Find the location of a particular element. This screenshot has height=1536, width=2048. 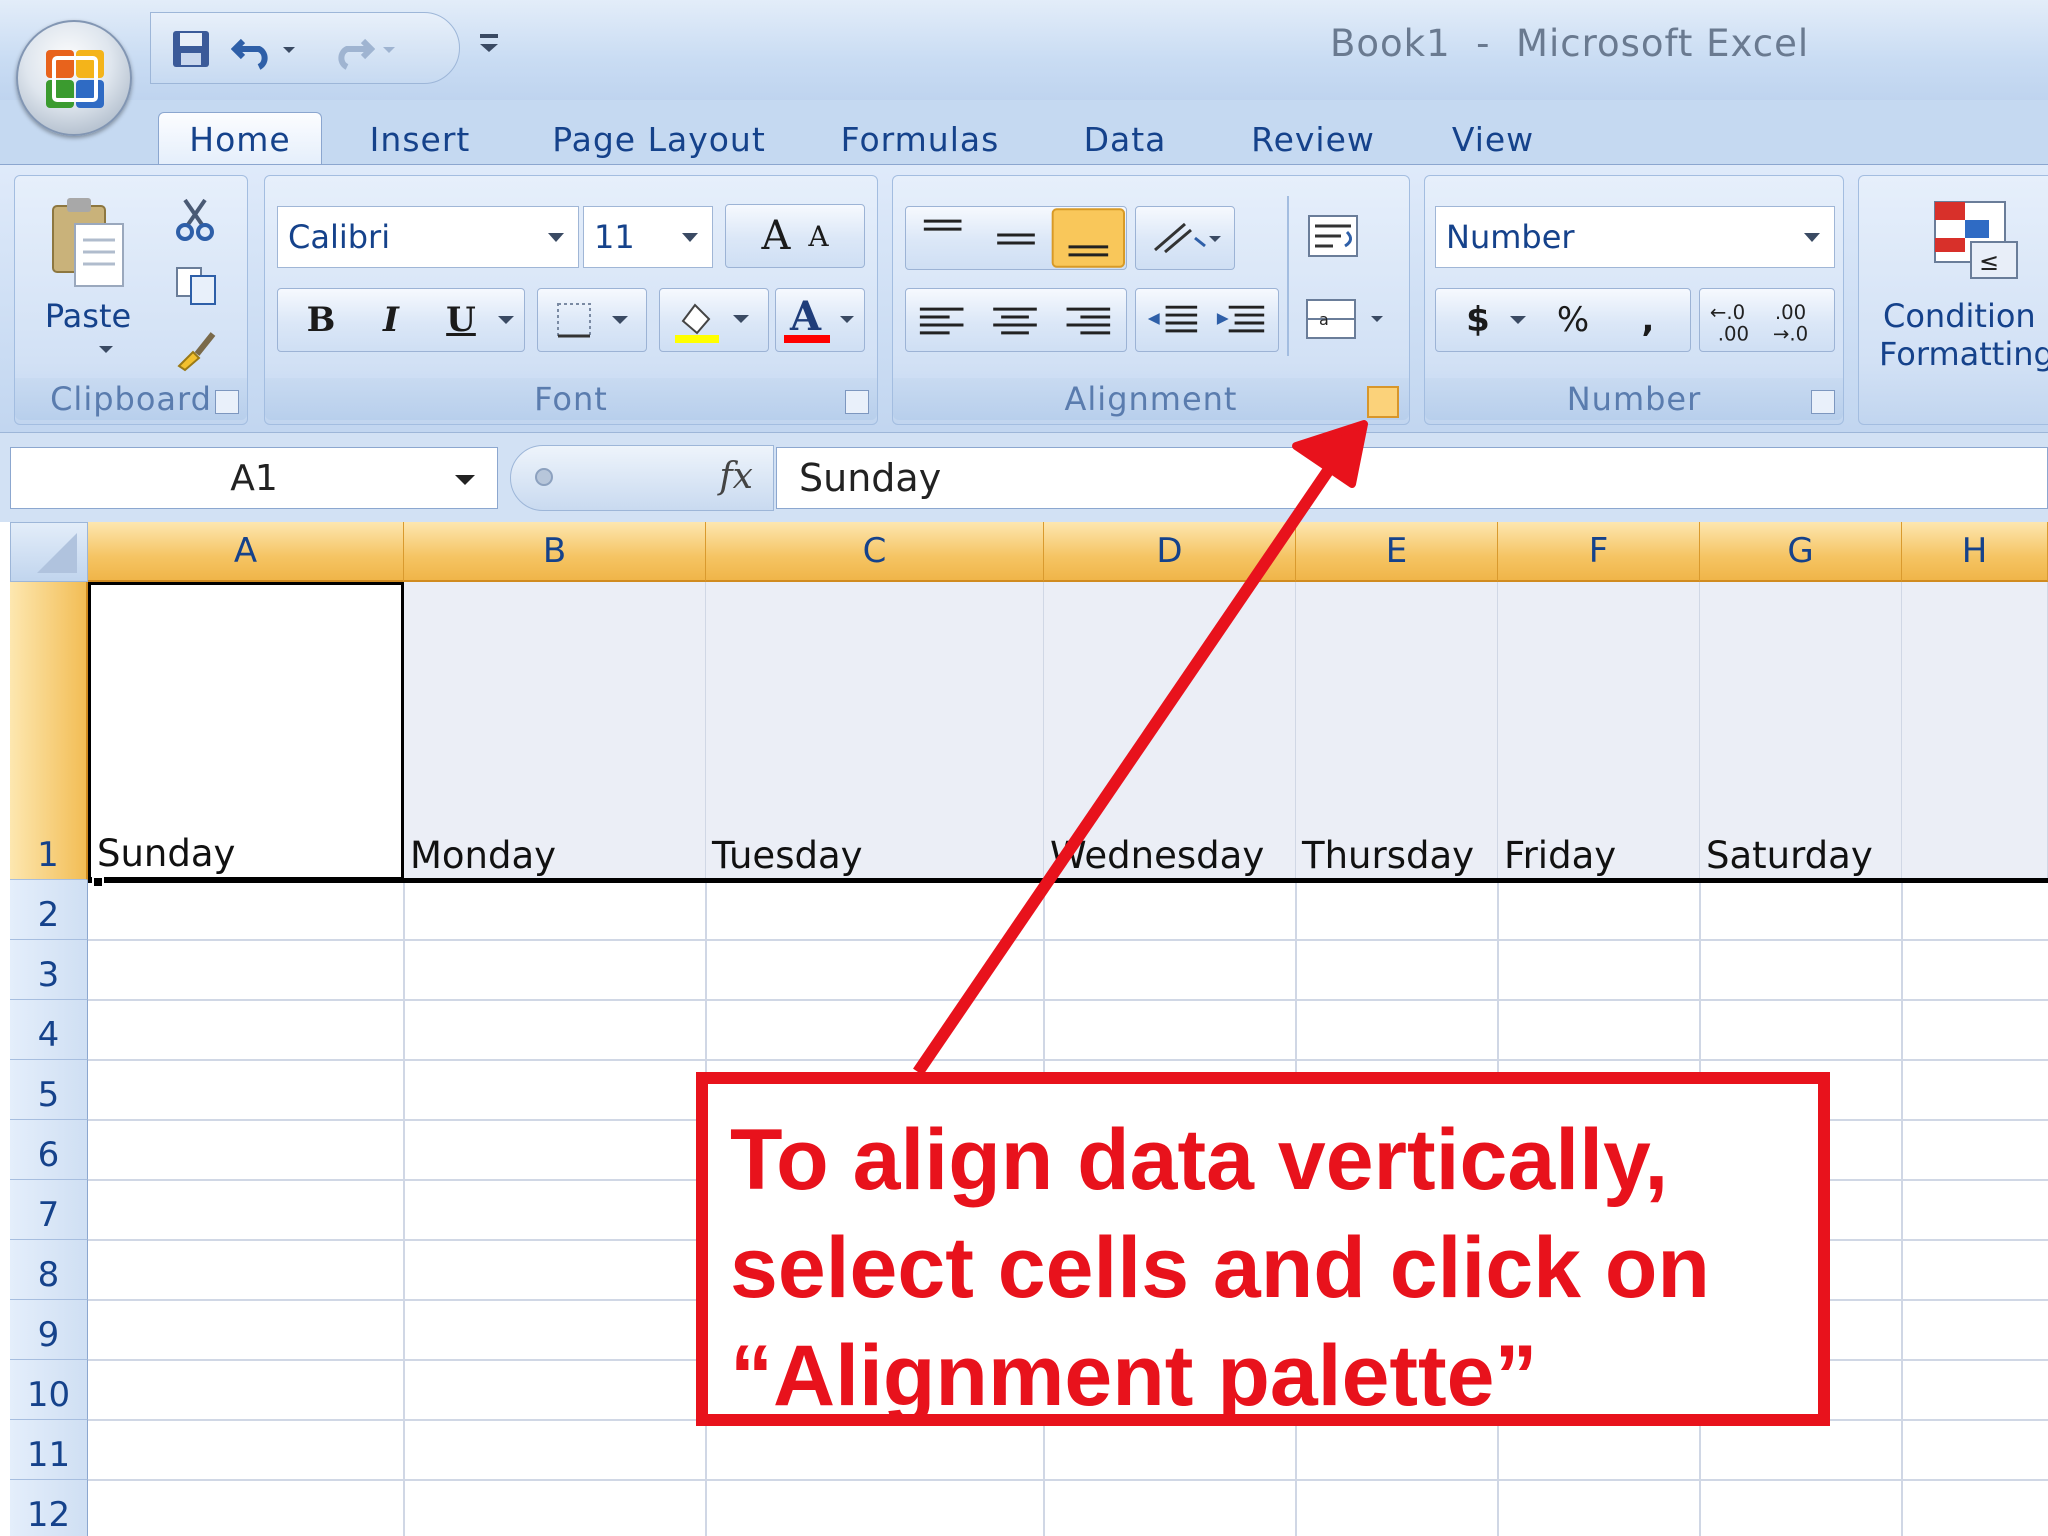

font-launcher-icon is located at coordinates (857, 402).